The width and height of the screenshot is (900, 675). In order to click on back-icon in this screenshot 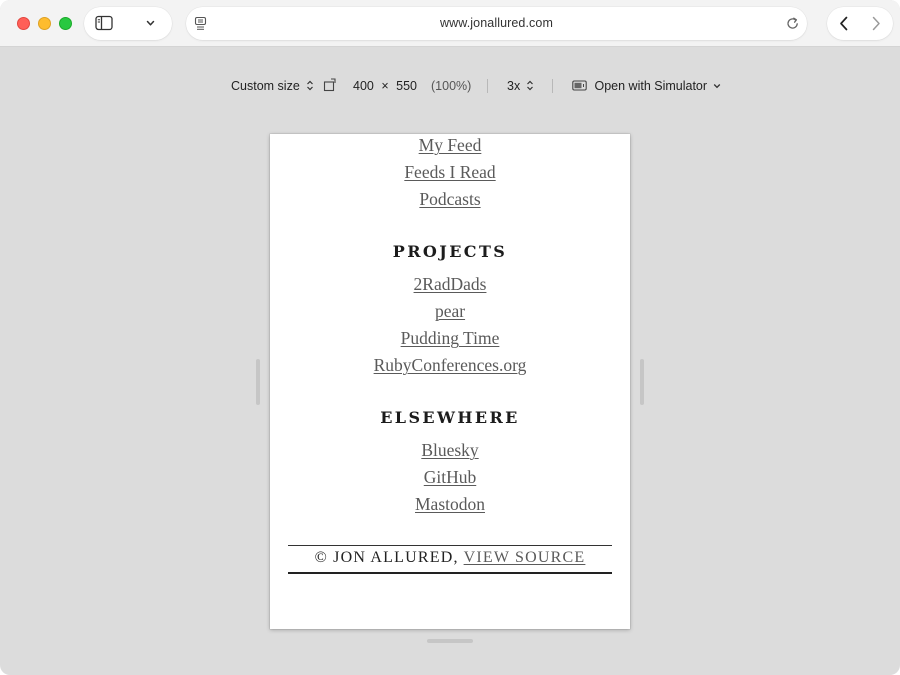, I will do `click(844, 23)`.